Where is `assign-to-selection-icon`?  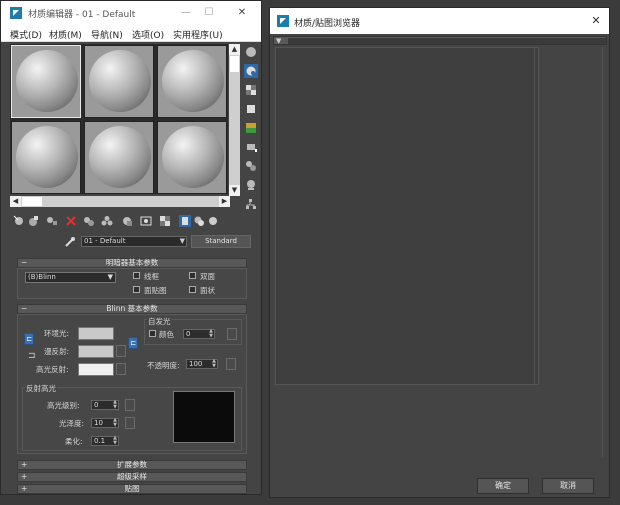
assign-to-selection-icon is located at coordinates (52, 221).